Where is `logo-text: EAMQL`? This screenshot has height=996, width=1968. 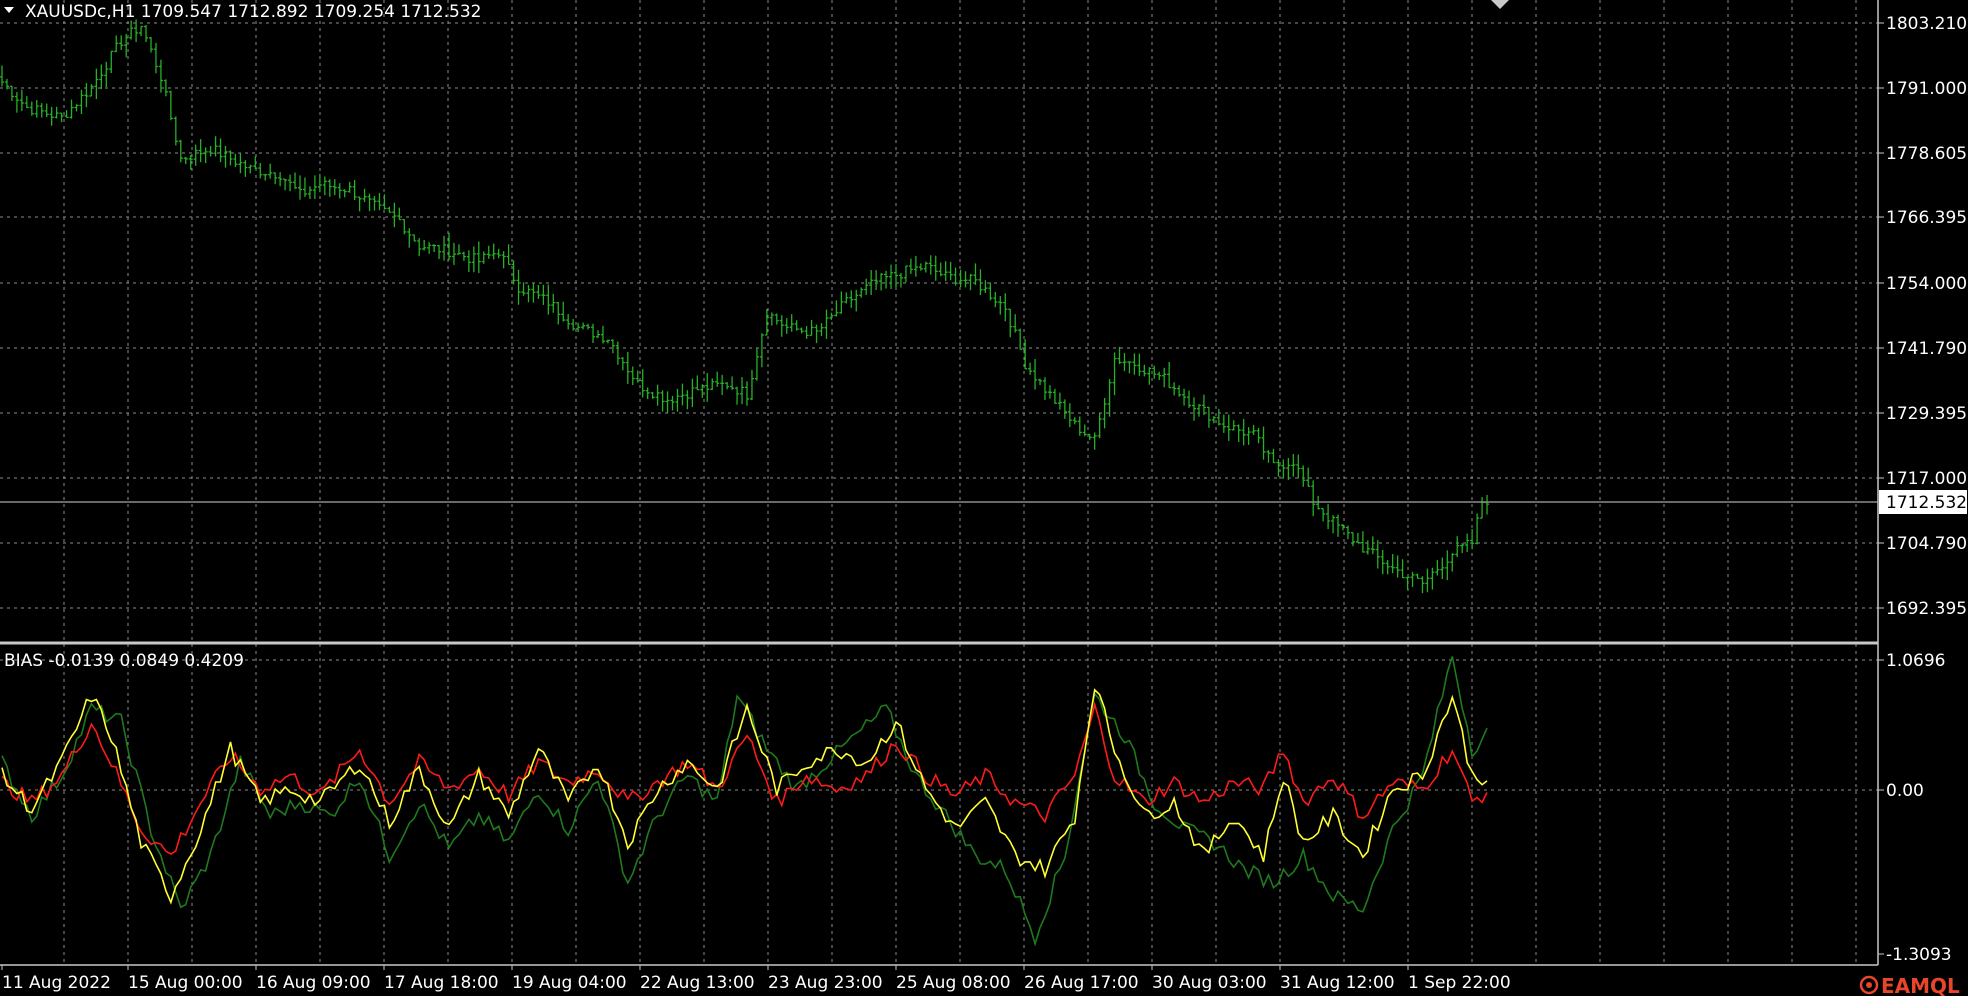
logo-text: EAMQL is located at coordinates (1920, 985).